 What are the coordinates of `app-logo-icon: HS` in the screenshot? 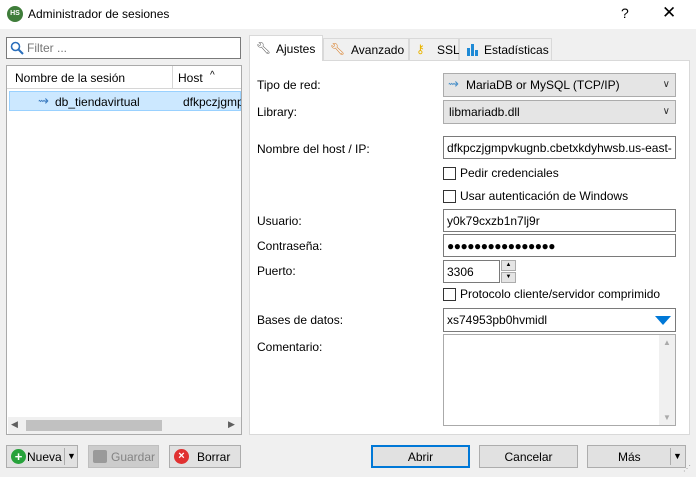 It's located at (15, 14).